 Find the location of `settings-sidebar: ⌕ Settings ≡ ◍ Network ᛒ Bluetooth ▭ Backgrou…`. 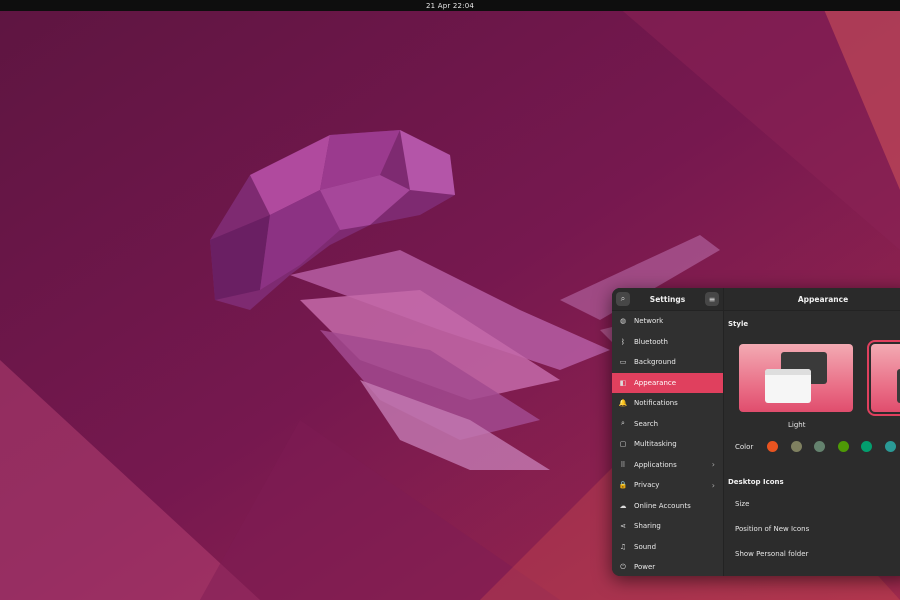

settings-sidebar: ⌕ Settings ≡ ◍ Network ᛒ Bluetooth ▭ Backgrou… is located at coordinates (668, 432).